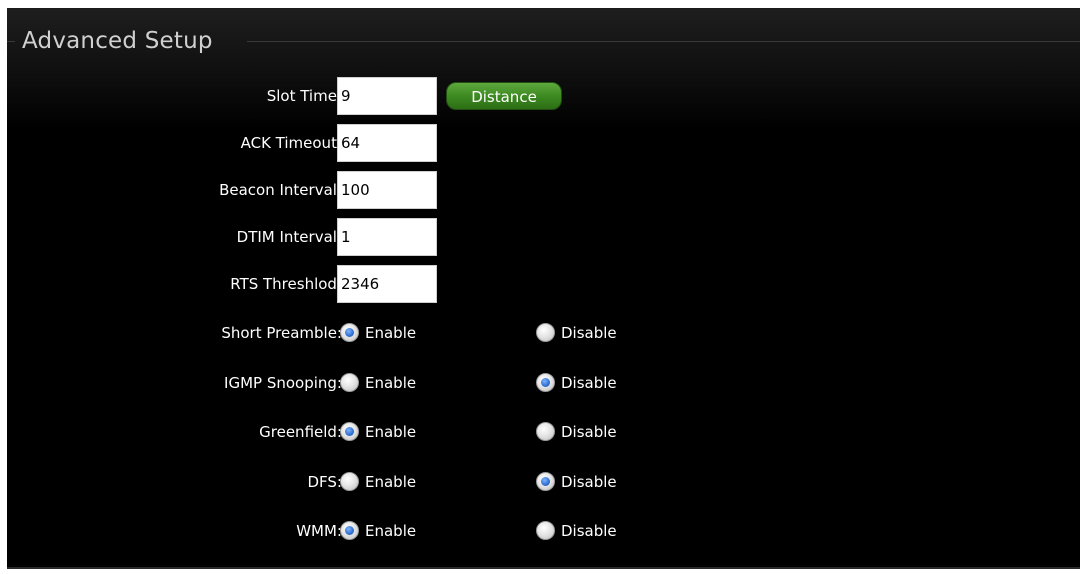 The image size is (1080, 574). What do you see at coordinates (11, 41) in the screenshot?
I see `fieldset-border-left` at bounding box center [11, 41].